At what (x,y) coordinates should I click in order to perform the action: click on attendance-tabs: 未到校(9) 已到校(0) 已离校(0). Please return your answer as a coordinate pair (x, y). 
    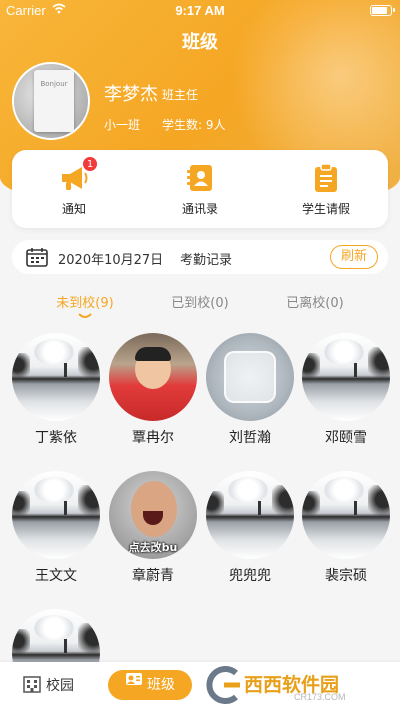
    Looking at the image, I should click on (200, 305).